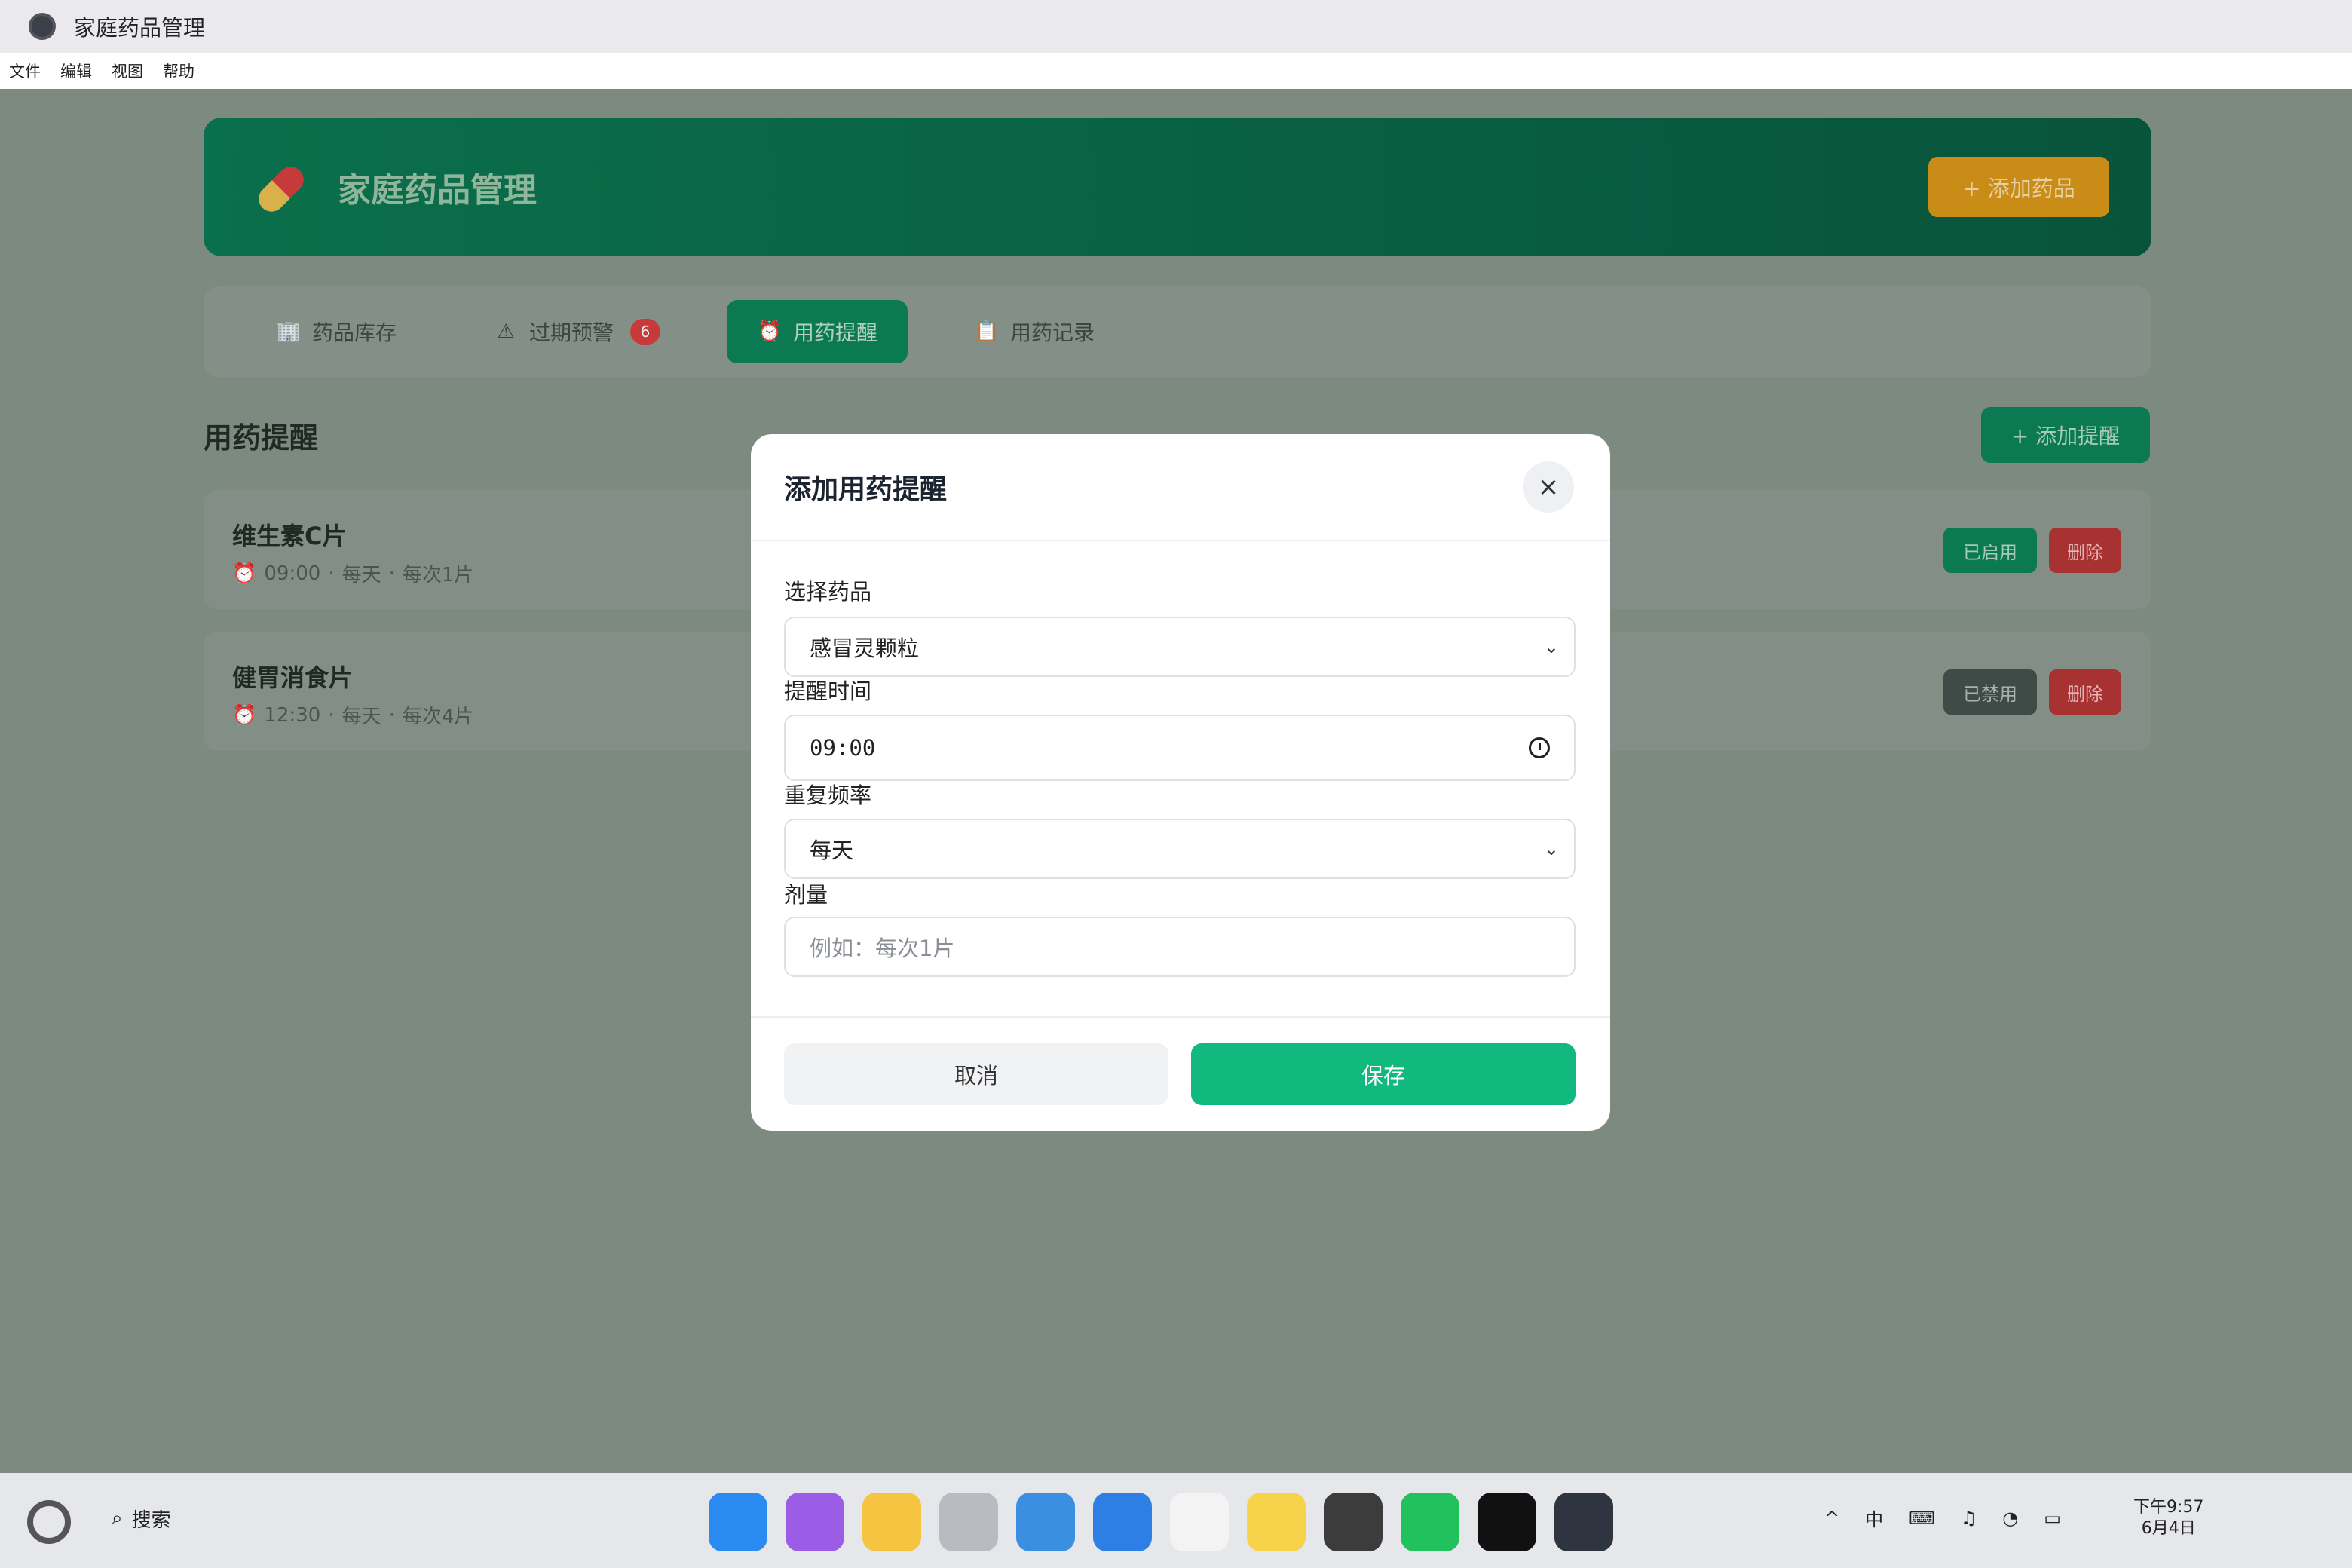 This screenshot has width=2352, height=1568. Describe the element at coordinates (645, 332) in the screenshot. I see `count-badge: 6` at that location.